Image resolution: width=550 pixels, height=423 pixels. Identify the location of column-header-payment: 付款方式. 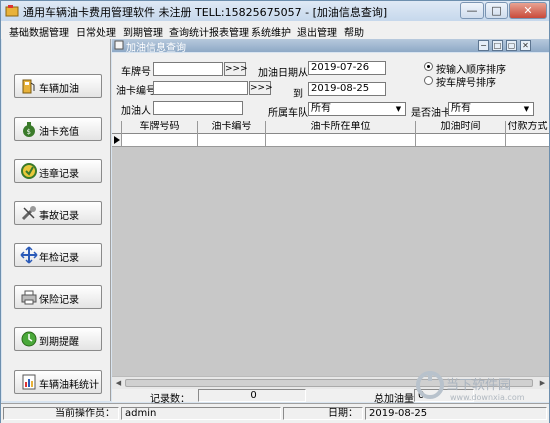
(527, 127).